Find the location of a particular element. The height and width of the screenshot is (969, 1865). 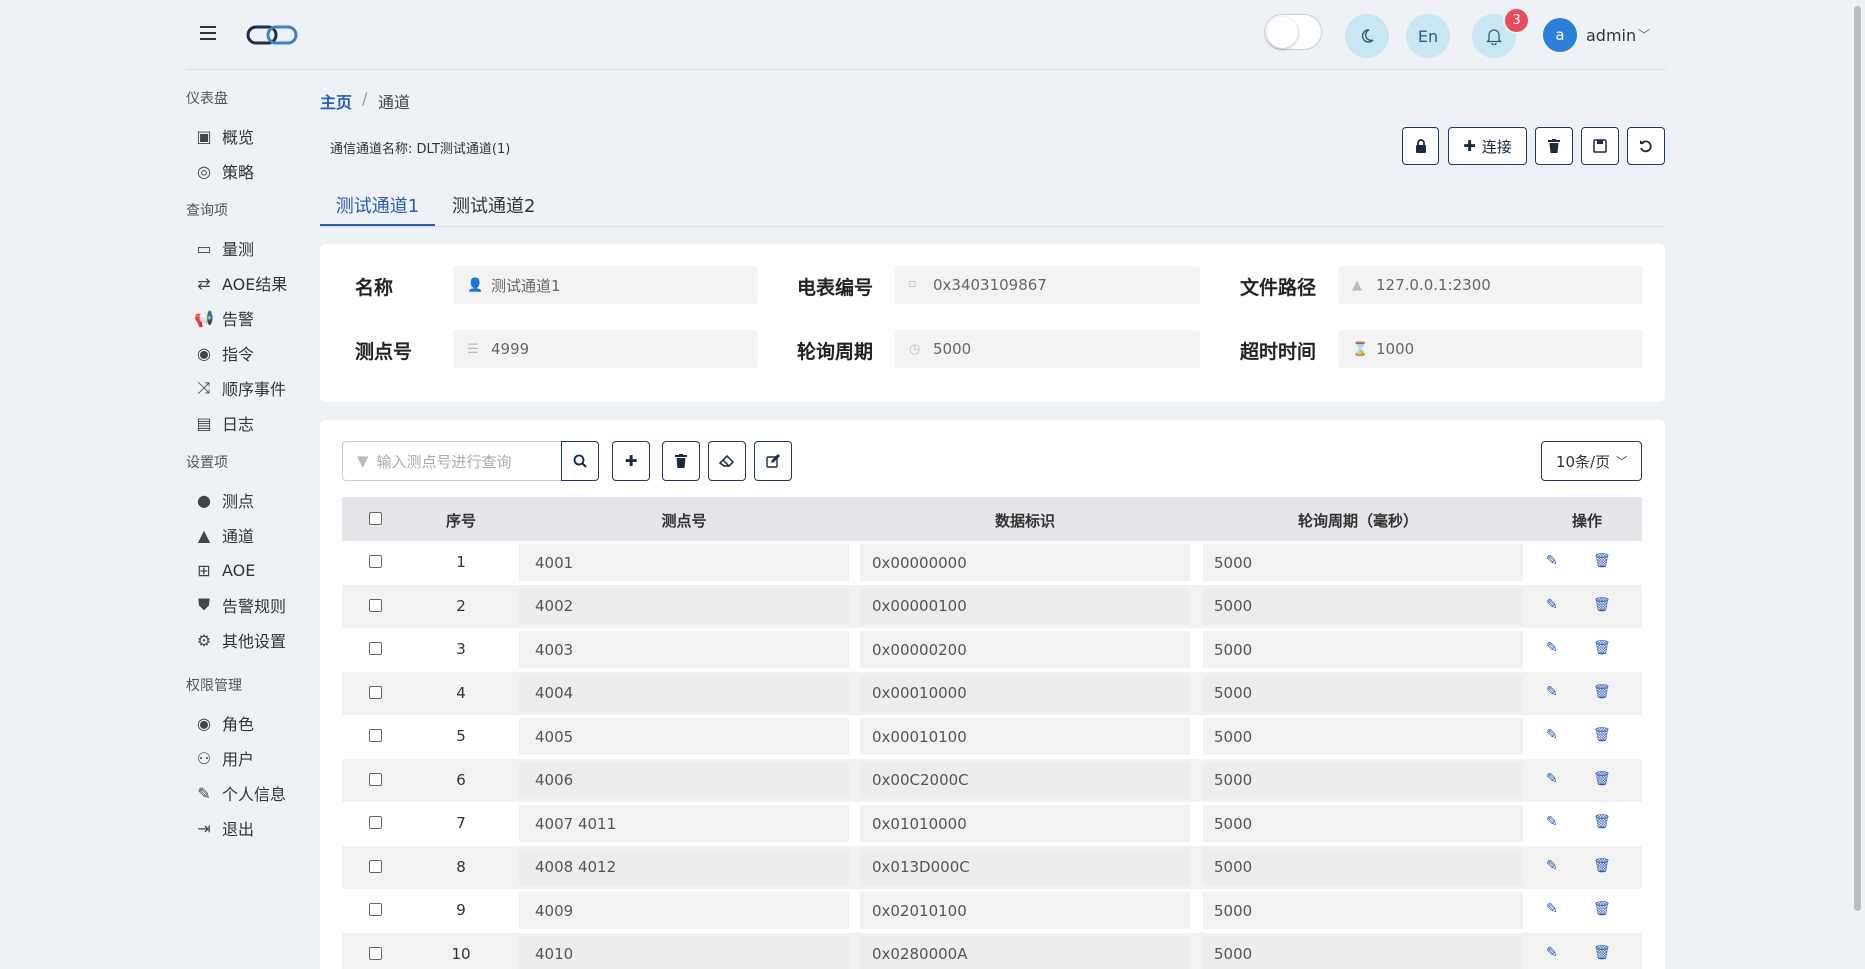

point-input: 4004 is located at coordinates (684, 693).